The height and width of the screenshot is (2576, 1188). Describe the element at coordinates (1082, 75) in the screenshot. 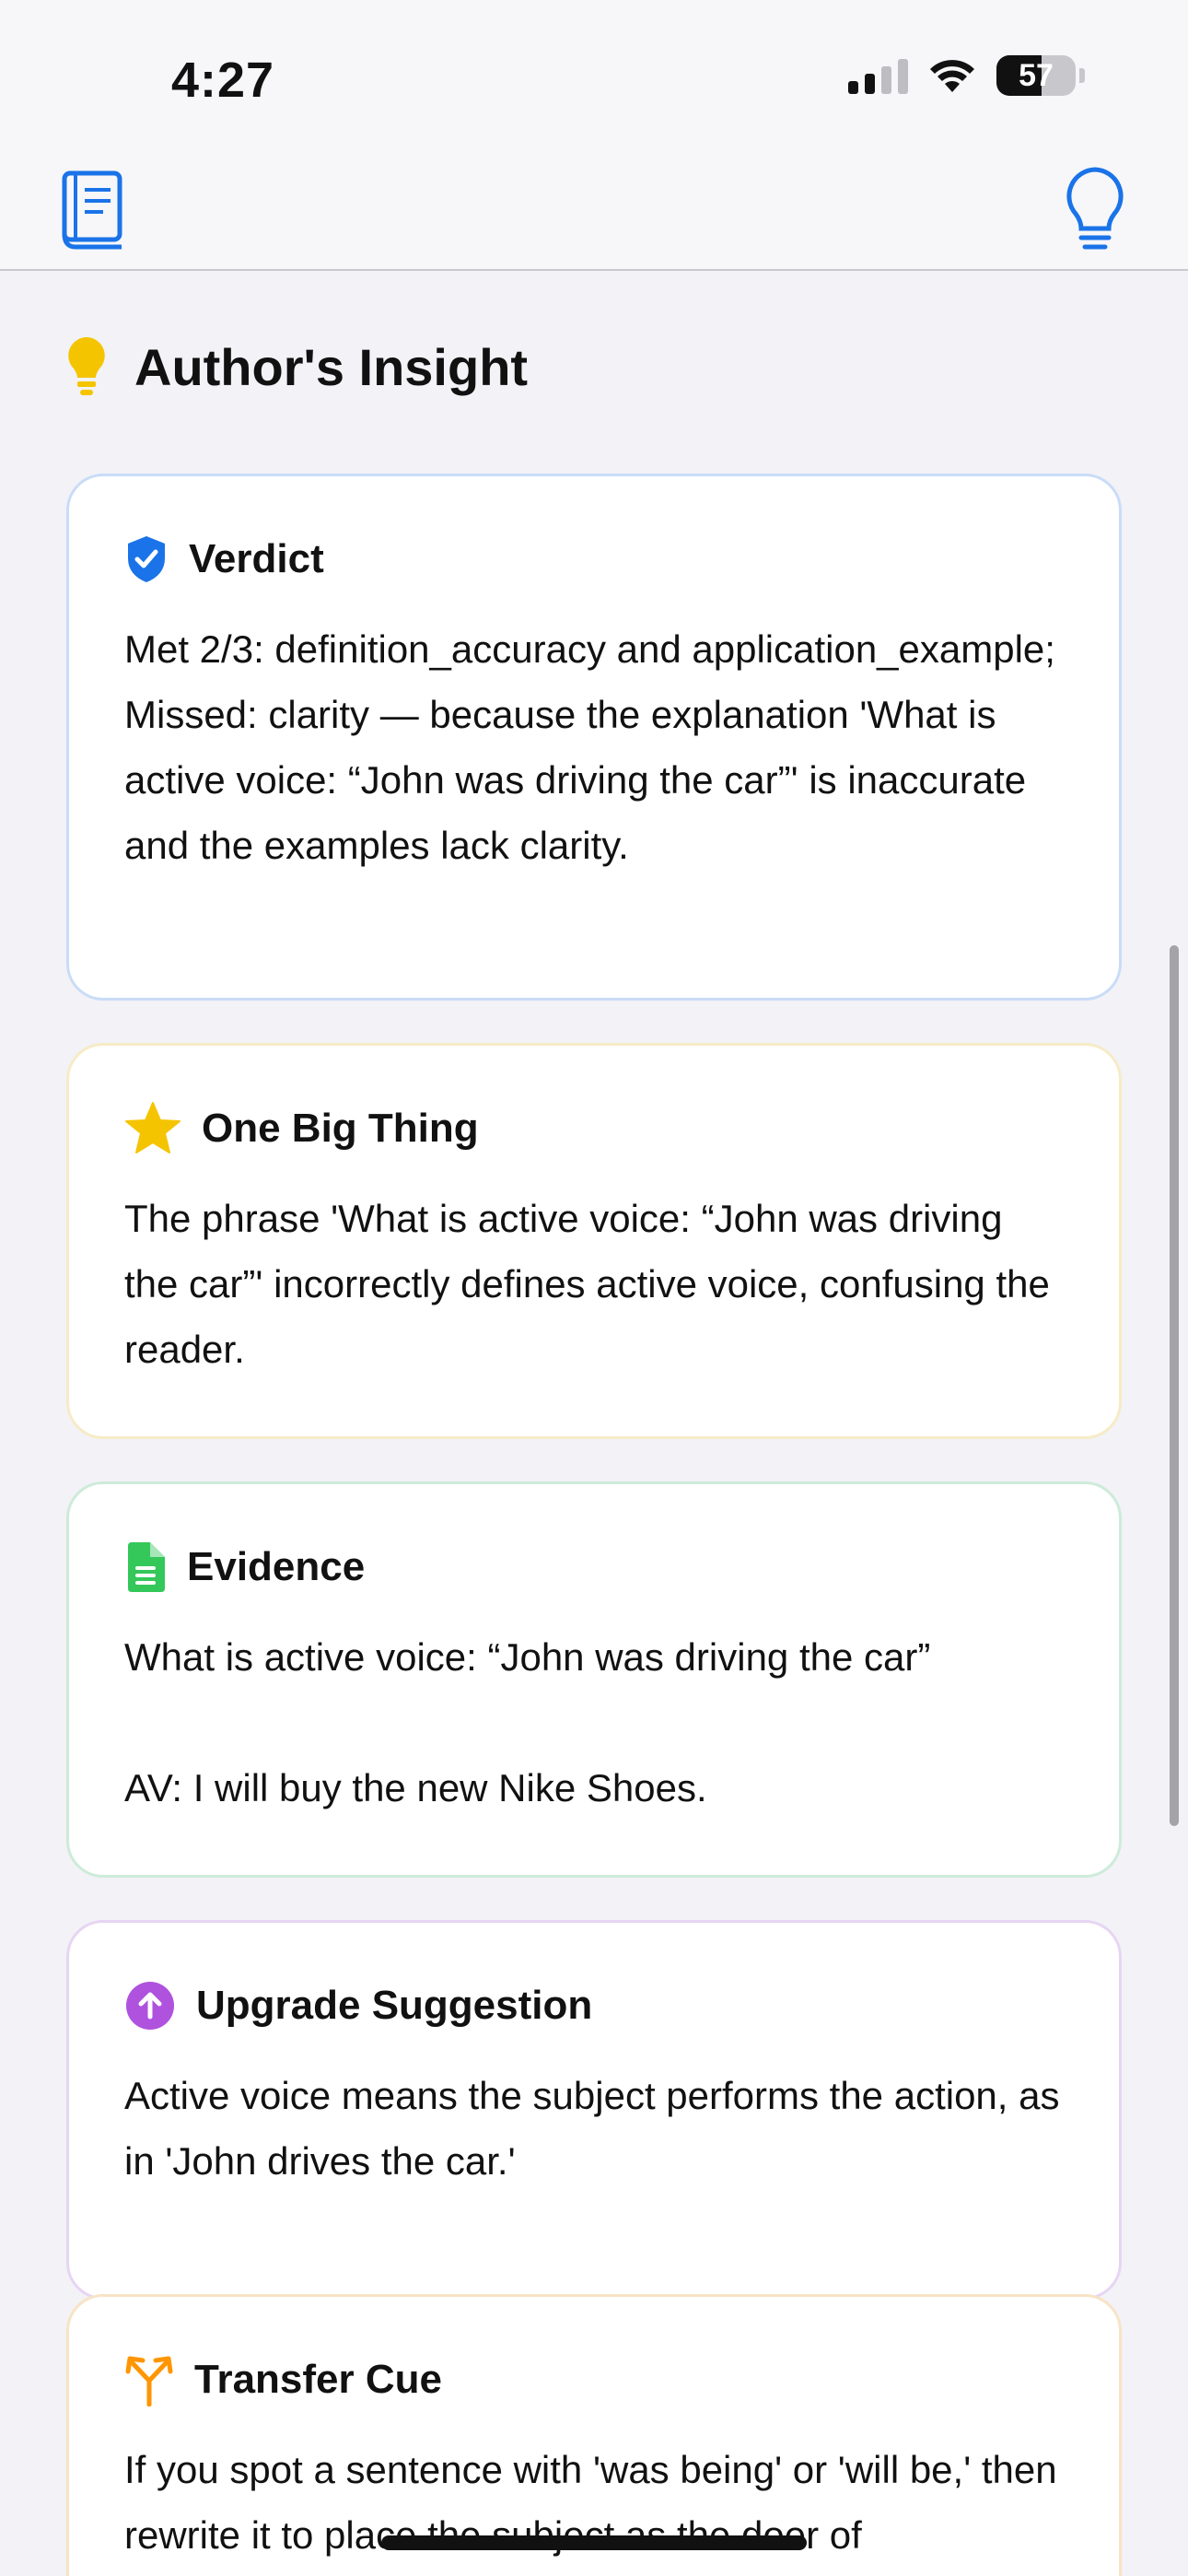

I see `battery-cap` at that location.